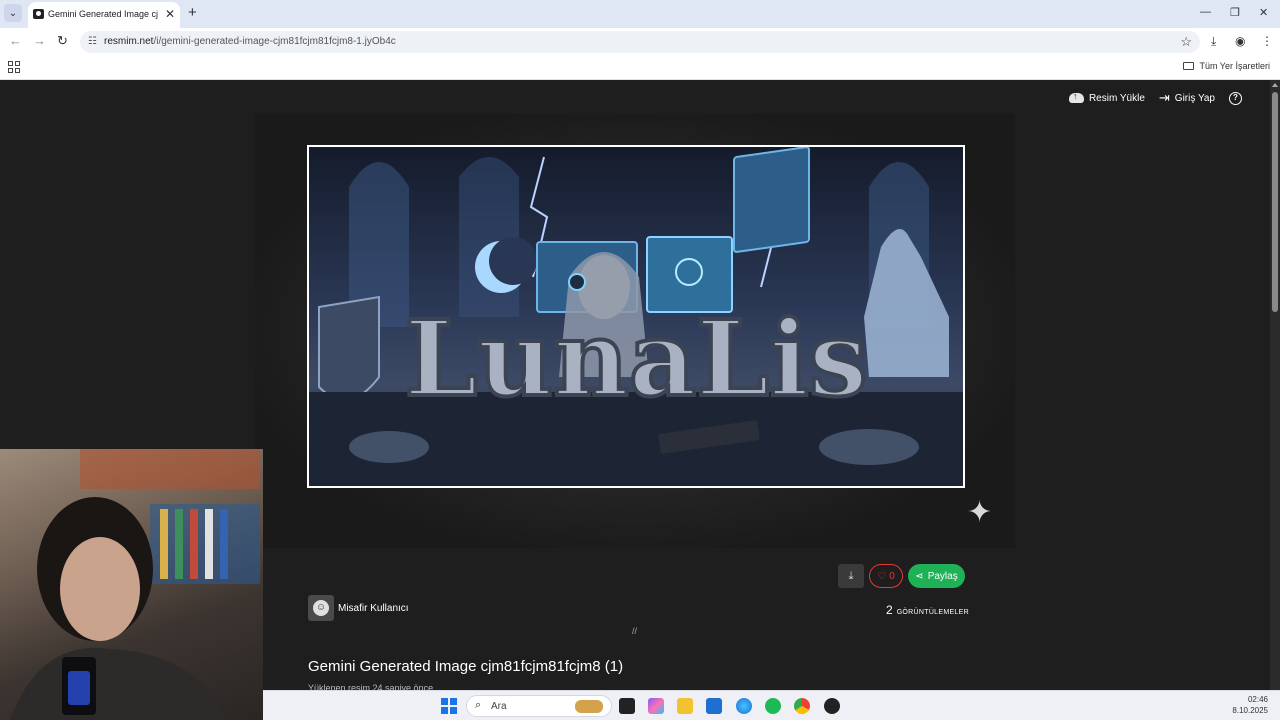 The width and height of the screenshot is (1280, 720). Describe the element at coordinates (1257, 699) in the screenshot. I see `clock-time: 02:46` at that location.